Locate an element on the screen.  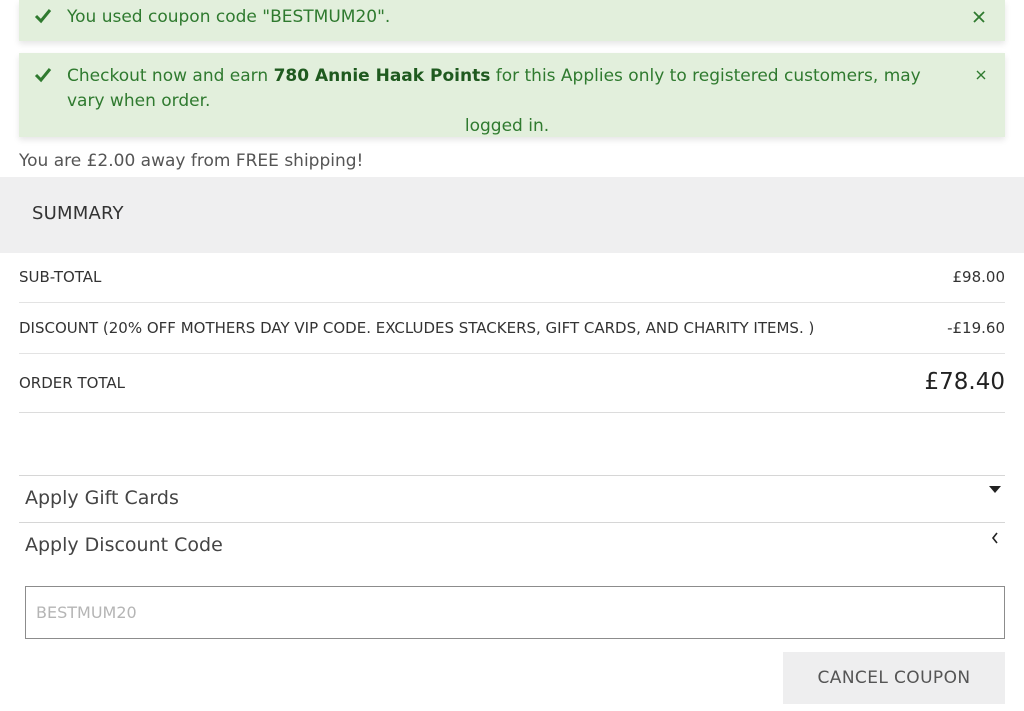
apply-discount-code-label: Apply Discount Code is located at coordinates (124, 545).